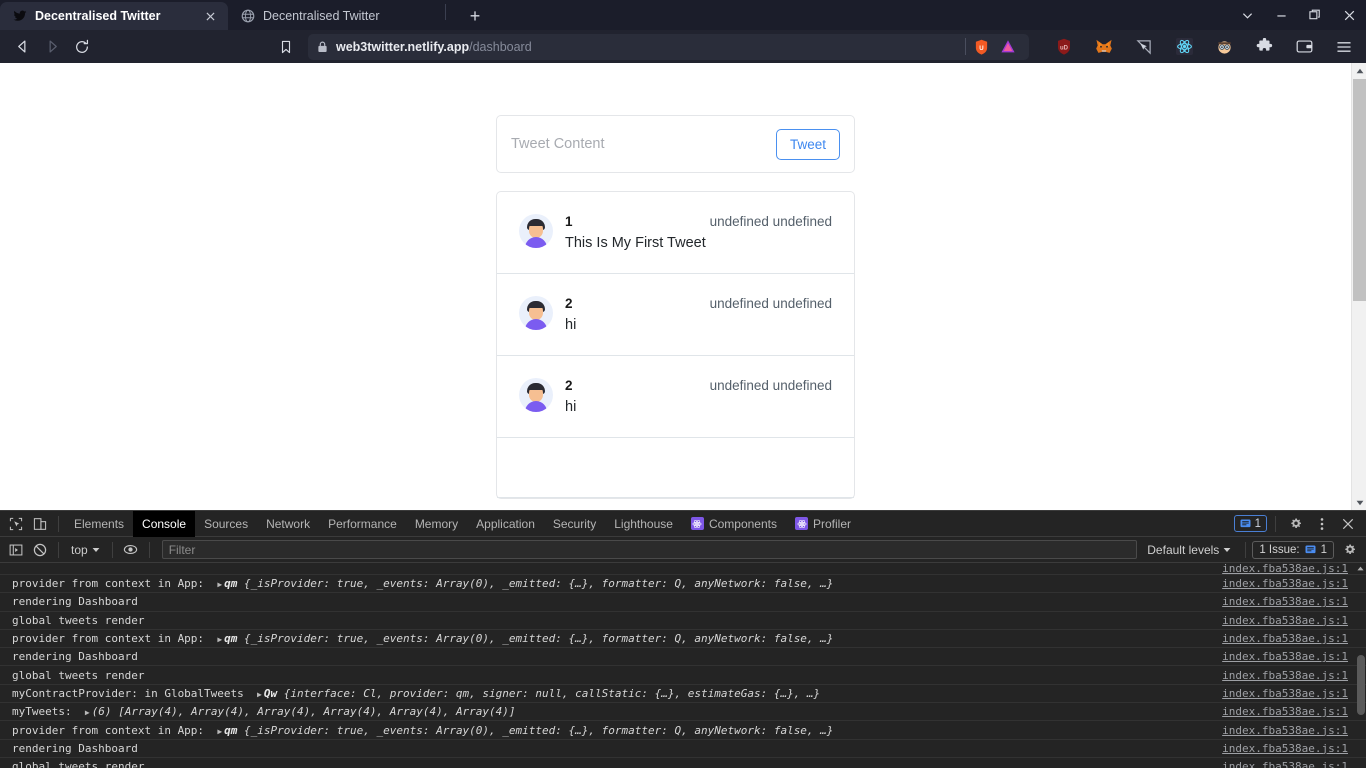 The width and height of the screenshot is (1366, 768). Describe the element at coordinates (643, 144) in the screenshot. I see `tweet-content-input` at that location.